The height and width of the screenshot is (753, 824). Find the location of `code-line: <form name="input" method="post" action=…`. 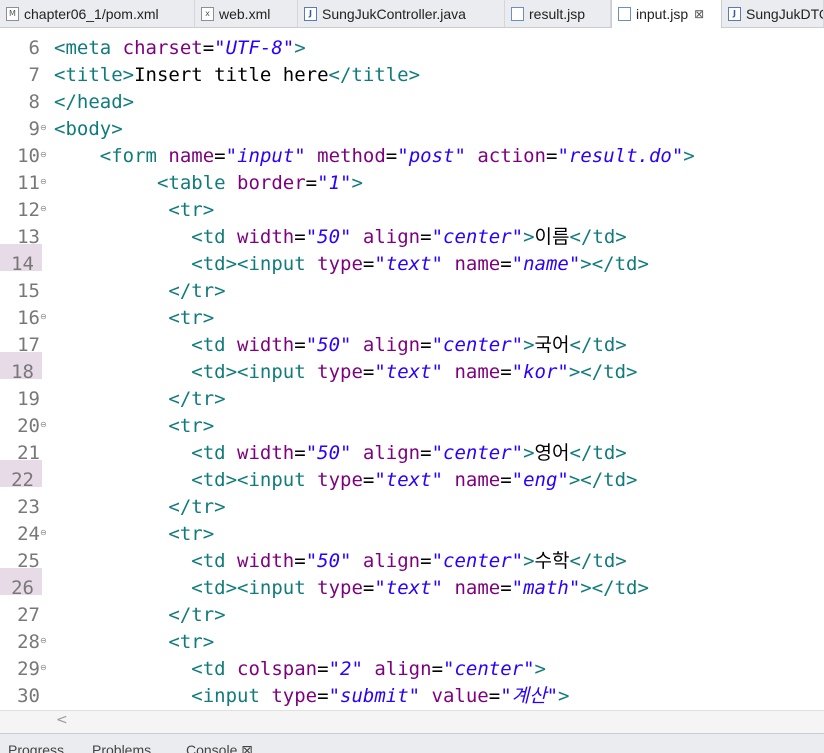

code-line: <form name="input" method="post" action=… is located at coordinates (374, 151).